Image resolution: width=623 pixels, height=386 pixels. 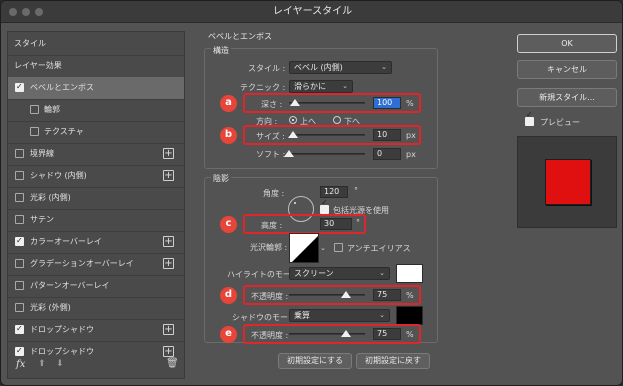 I want to click on effect-label: スタイル, so click(x=30, y=43).